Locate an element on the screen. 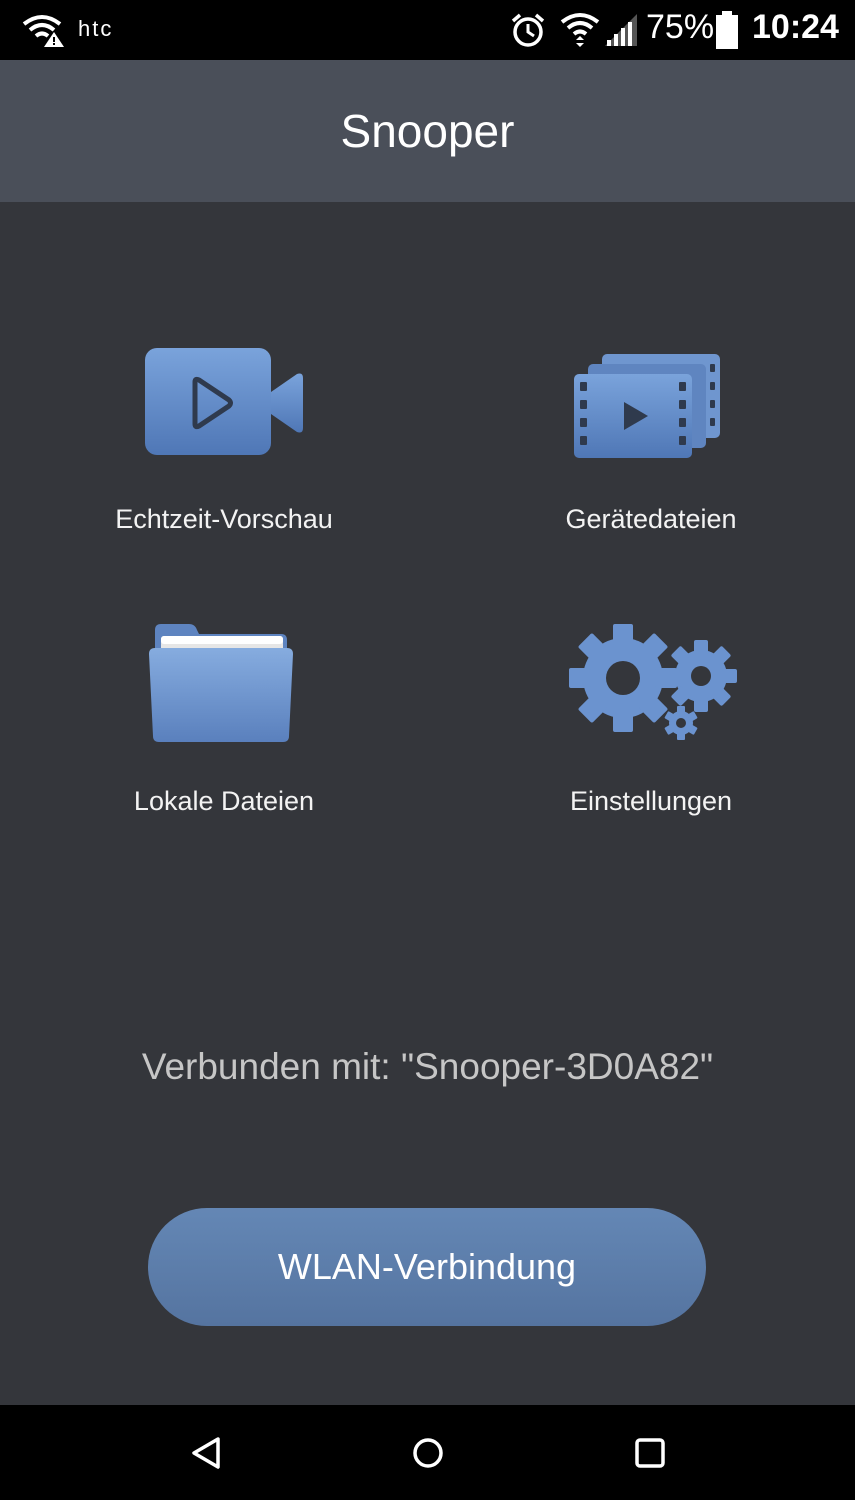 The width and height of the screenshot is (855, 1500). device-files-tile: Gerätedateien is located at coordinates (651, 440).